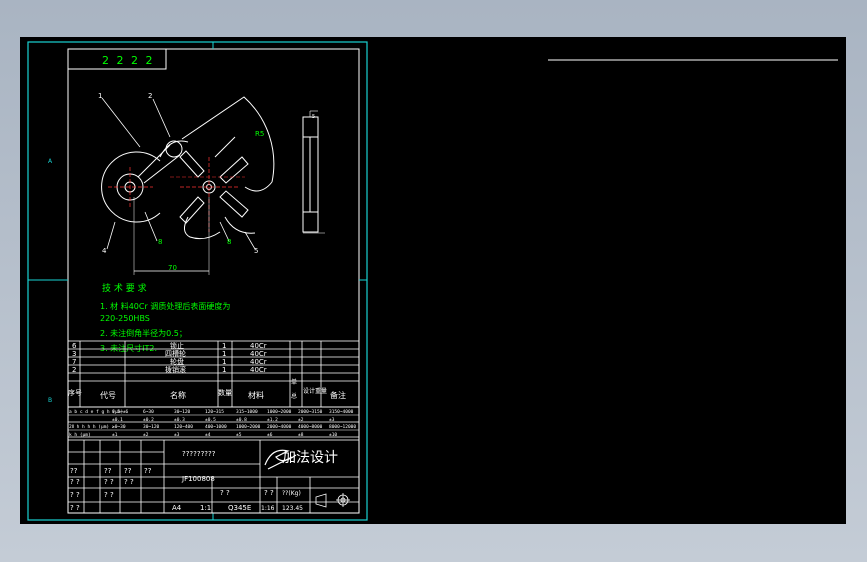  What do you see at coordinates (313, 172) in the screenshot?
I see `side-section-view` at bounding box center [313, 172].